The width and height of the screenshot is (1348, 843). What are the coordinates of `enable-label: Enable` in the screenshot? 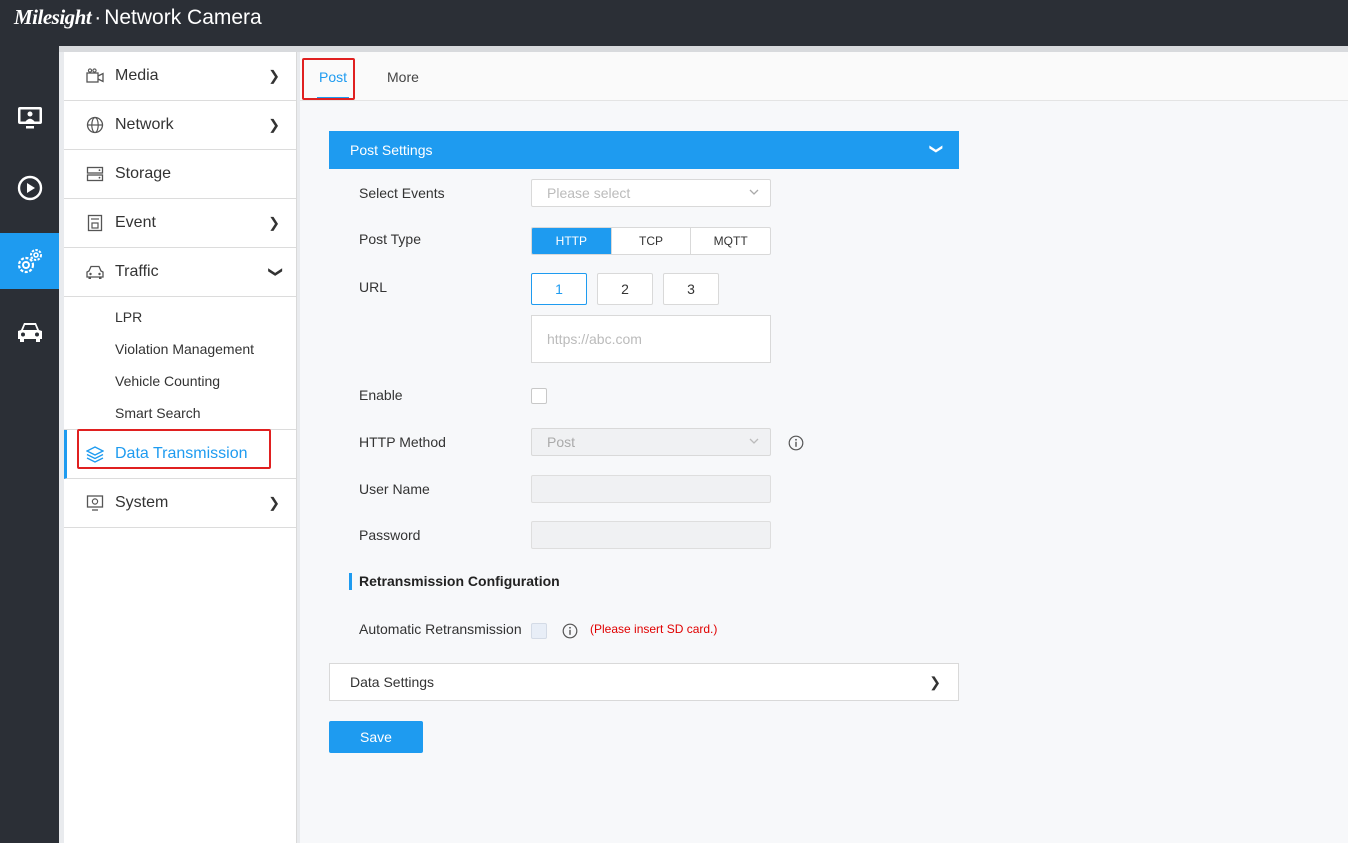 It's located at (381, 395).